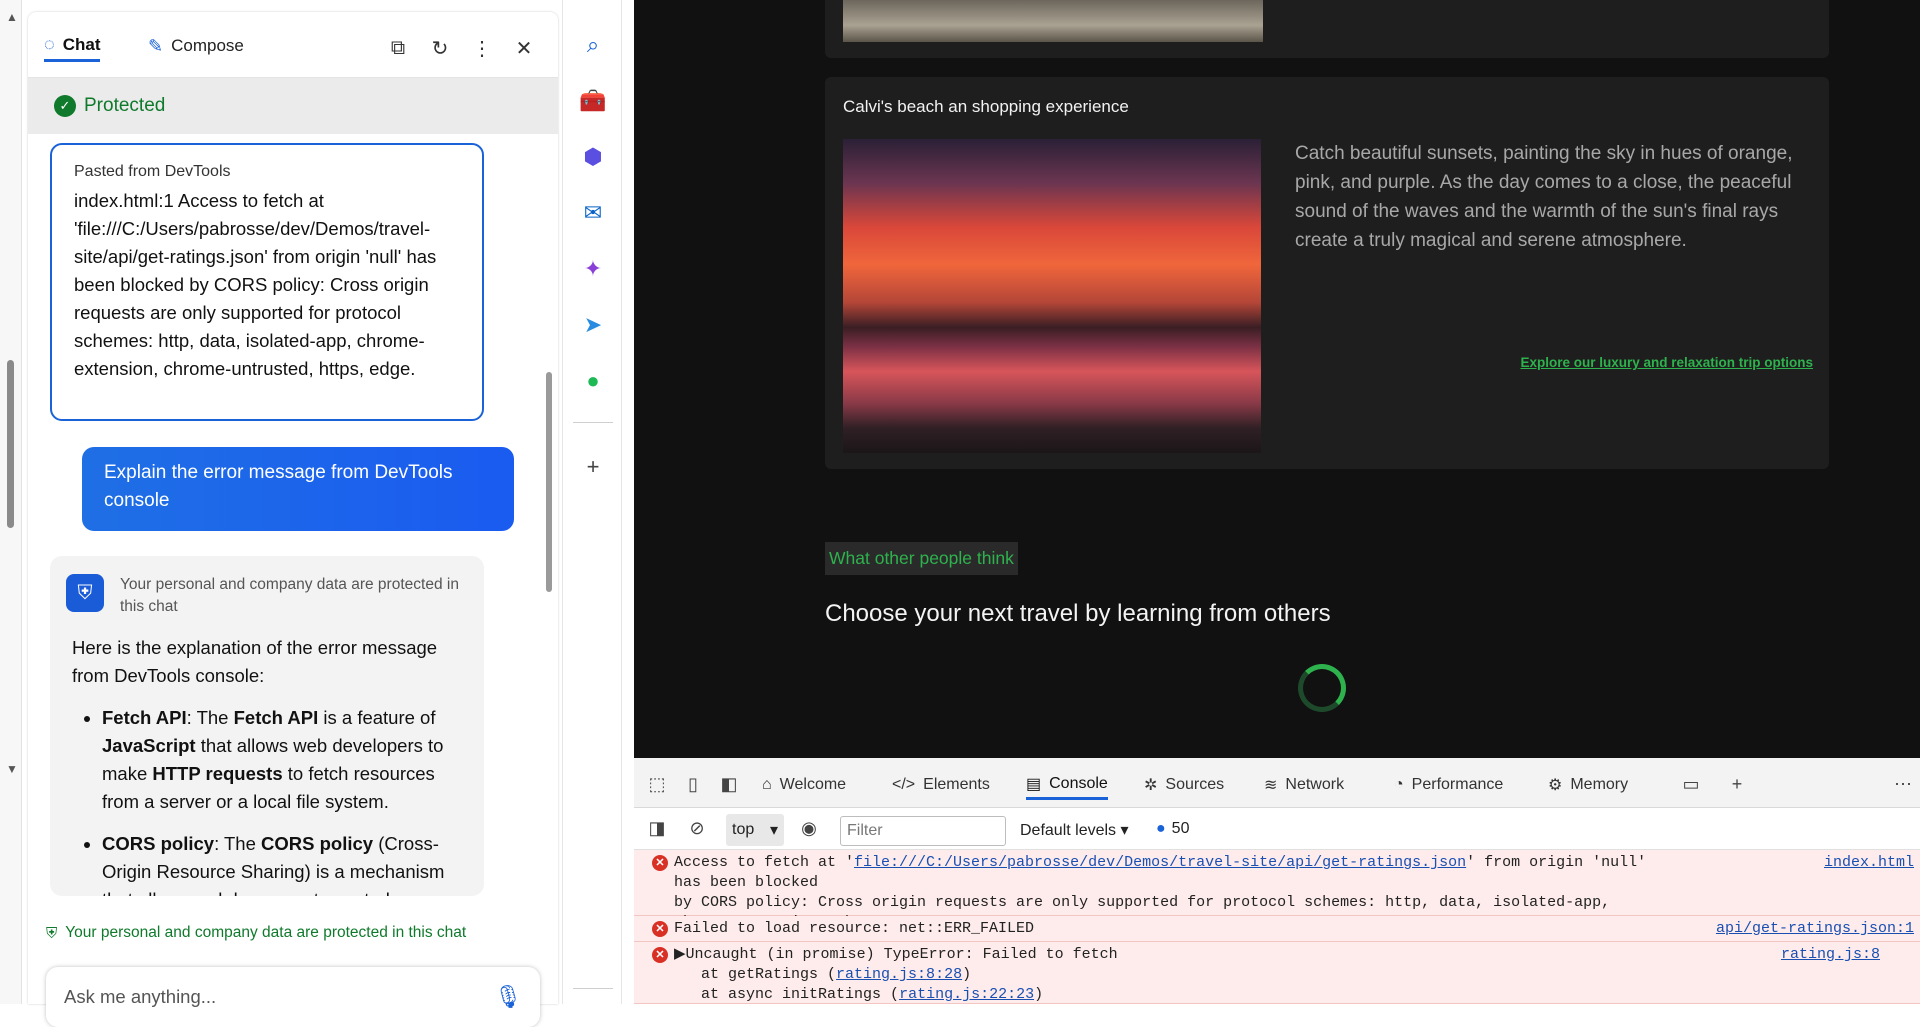 This screenshot has width=1920, height=1027. What do you see at coordinates (81, 44) in the screenshot?
I see `tab-chat-label: Chat` at bounding box center [81, 44].